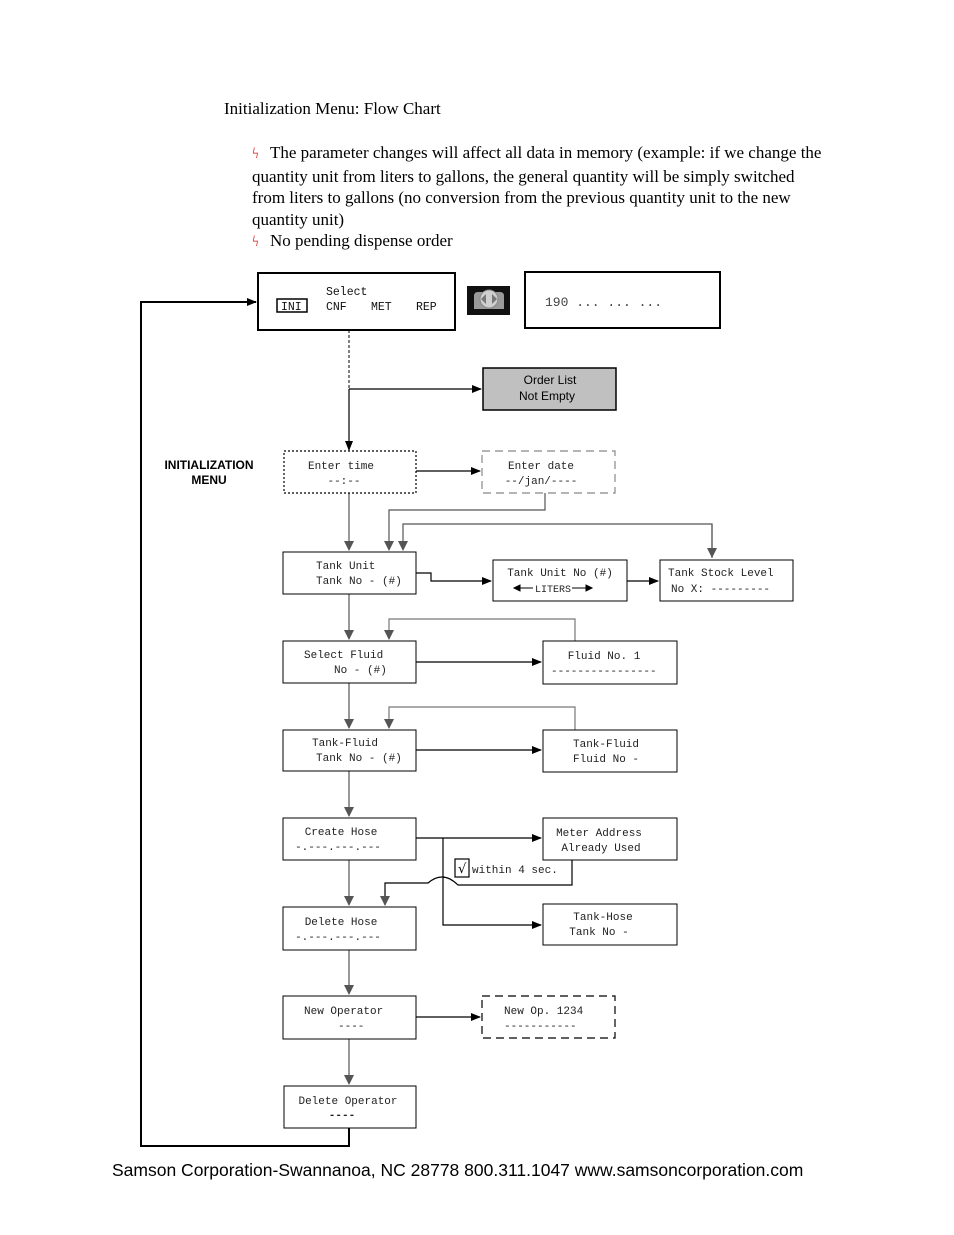 This screenshot has height=1235, width=954. I want to click on box-line: Tank Stock Level, so click(721, 574).